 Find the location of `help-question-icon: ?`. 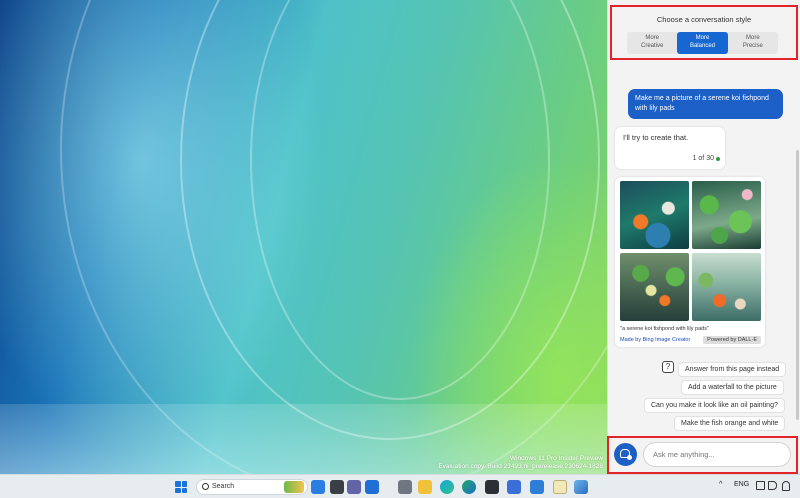

help-question-icon: ? is located at coordinates (668, 367).